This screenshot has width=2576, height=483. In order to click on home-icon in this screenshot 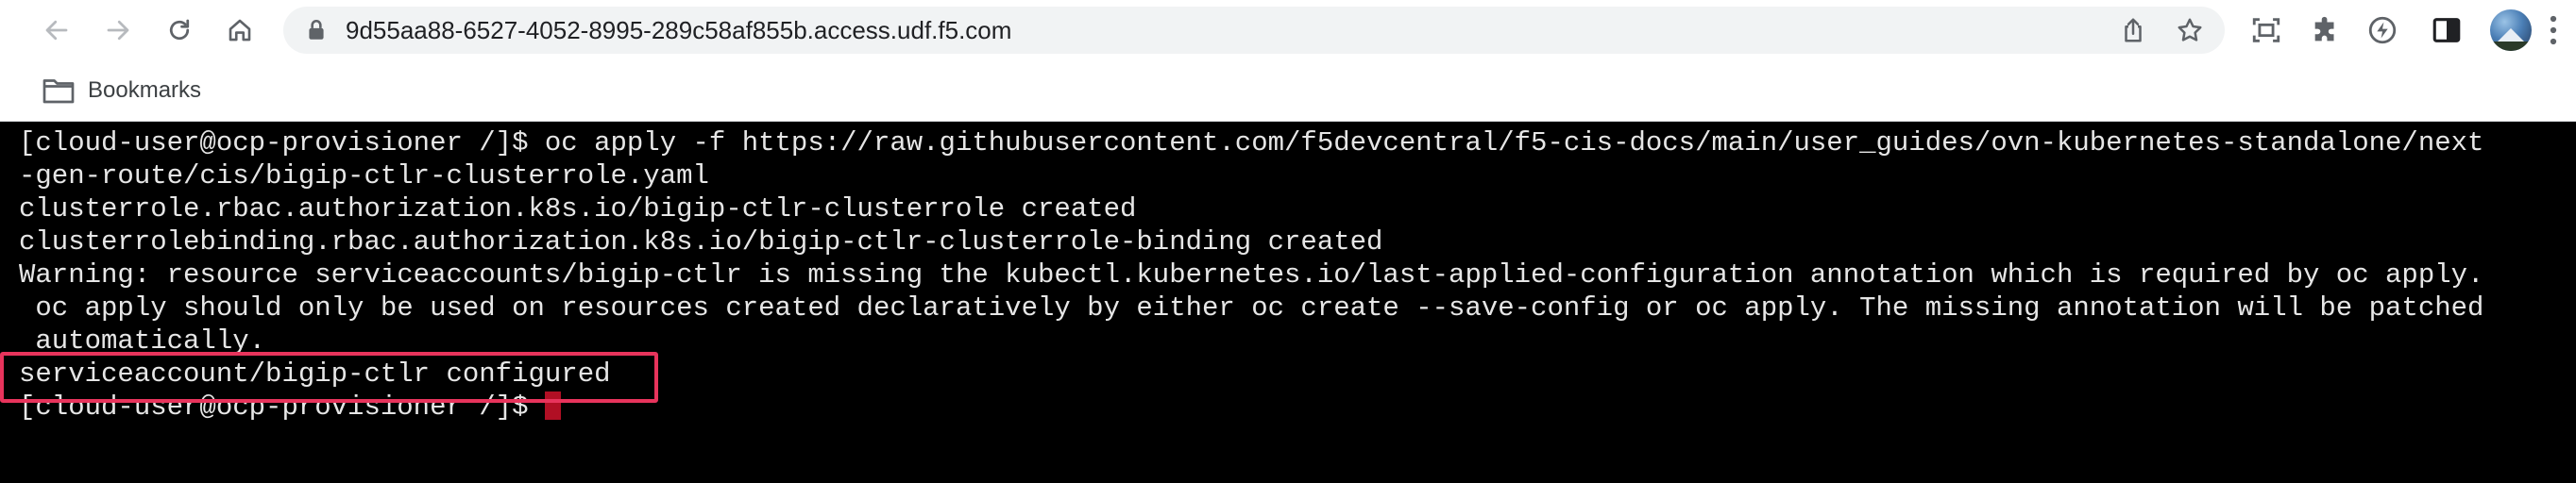, I will do `click(240, 30)`.